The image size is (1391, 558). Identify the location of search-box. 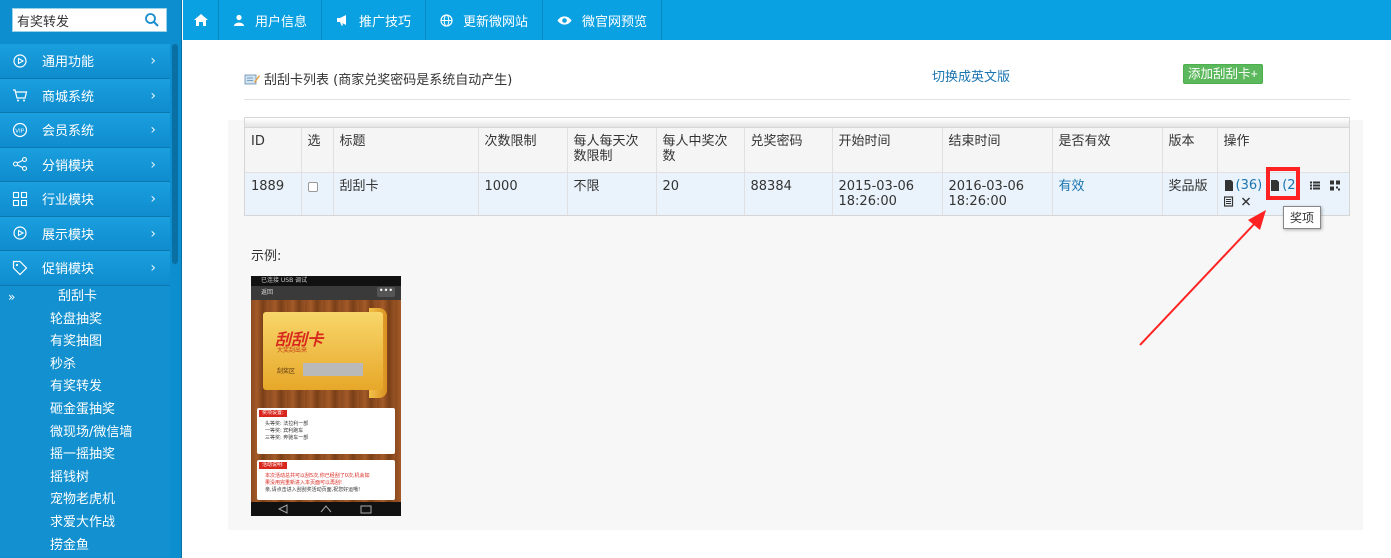
(89, 20).